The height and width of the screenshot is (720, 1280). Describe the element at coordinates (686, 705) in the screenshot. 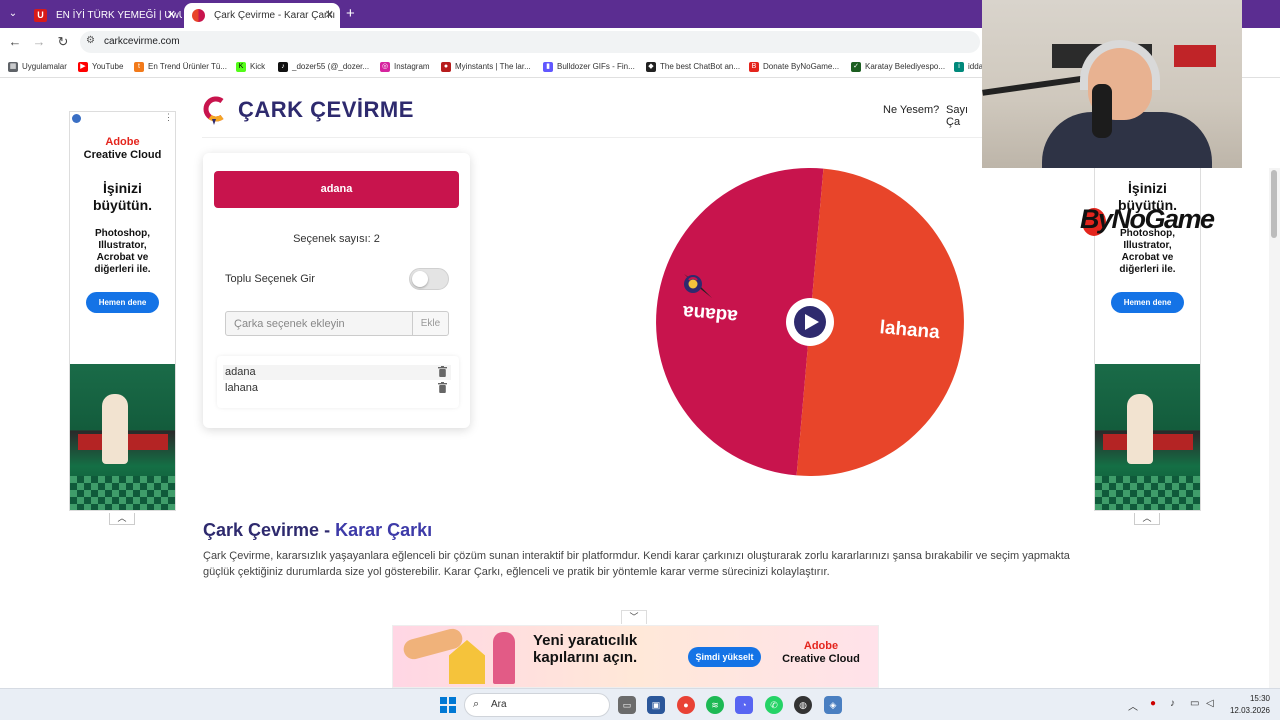

I see `chrome-icon: ●` at that location.